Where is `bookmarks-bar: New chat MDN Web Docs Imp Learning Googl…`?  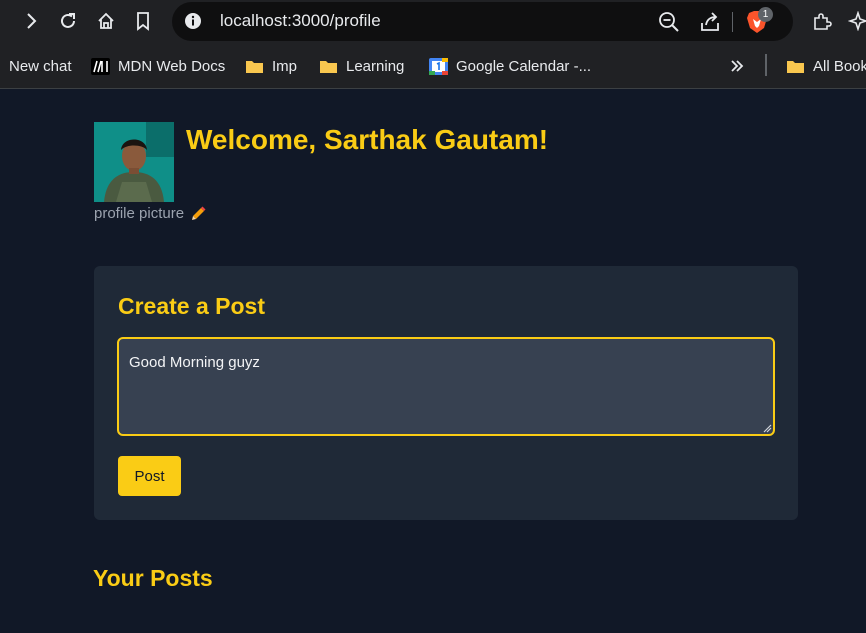 bookmarks-bar: New chat MDN Web Docs Imp Learning Googl… is located at coordinates (433, 66).